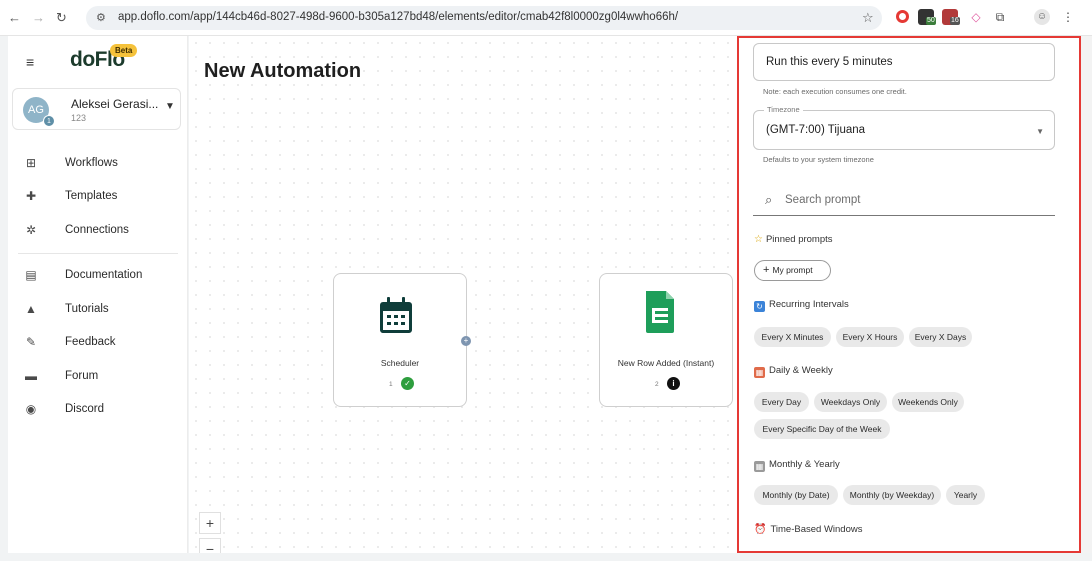 The image size is (1092, 561). Describe the element at coordinates (870, 337) in the screenshot. I see `chip-every-x-hours: Every X Hours` at that location.